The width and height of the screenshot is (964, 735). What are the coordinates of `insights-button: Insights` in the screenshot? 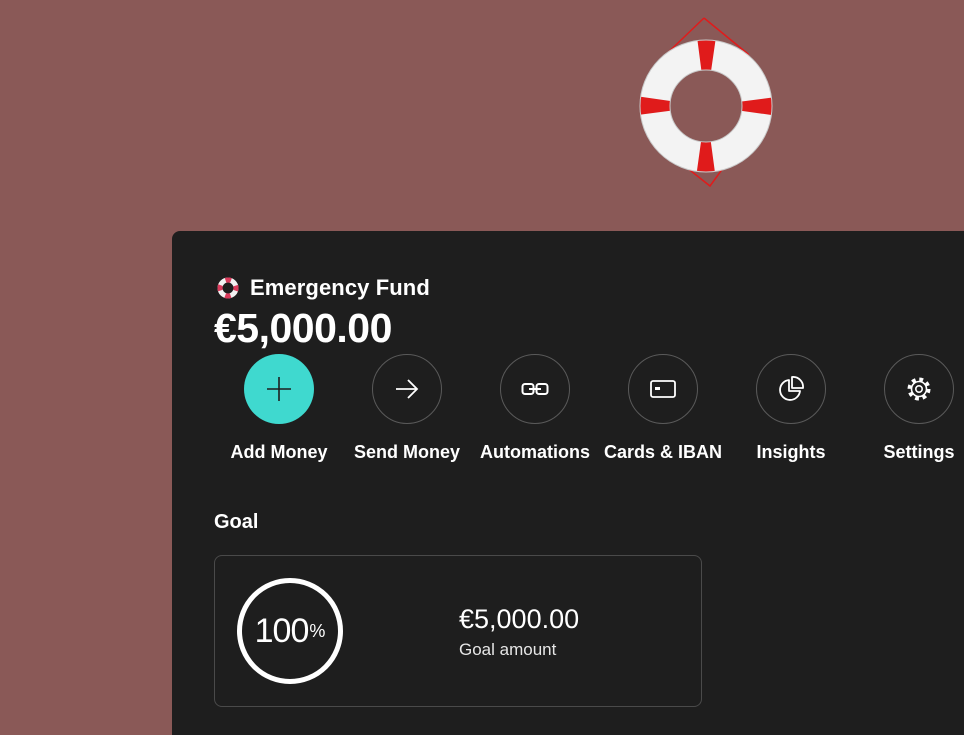 It's located at (791, 408).